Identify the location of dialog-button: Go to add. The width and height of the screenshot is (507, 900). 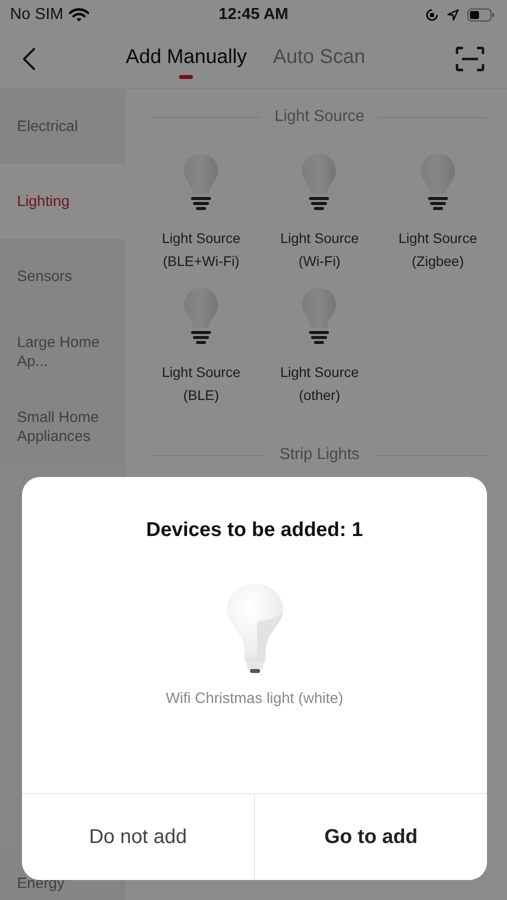
(370, 837).